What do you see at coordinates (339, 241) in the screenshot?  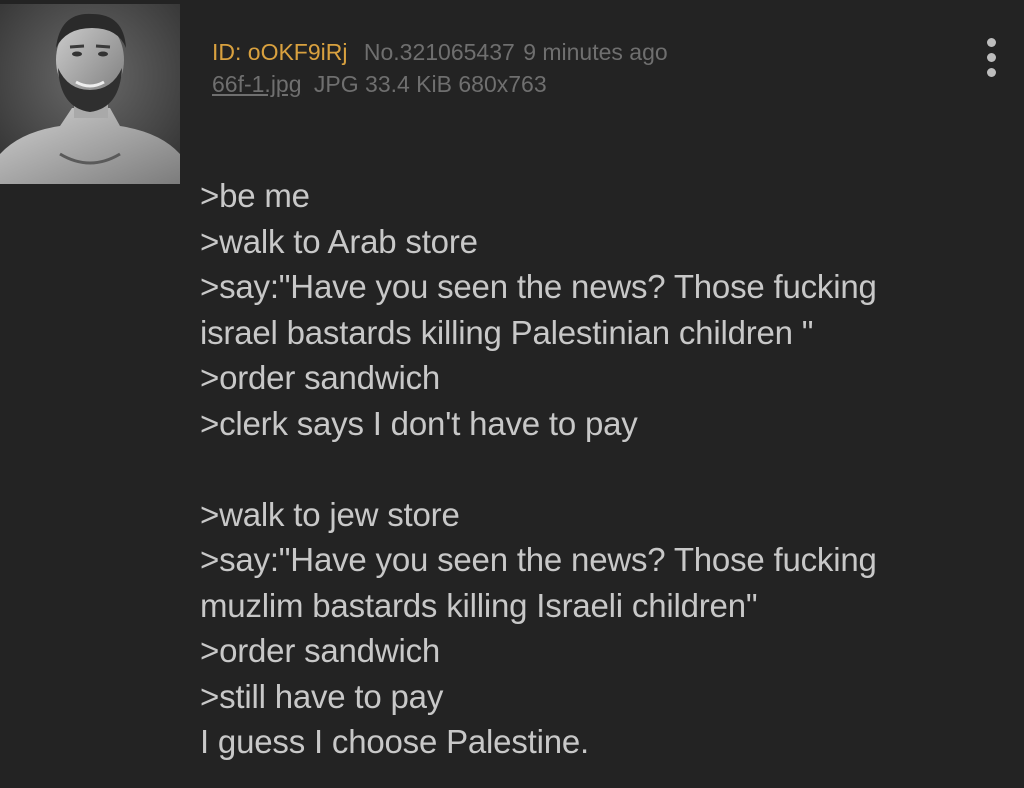 I see `post-line: >walk to Arab store` at bounding box center [339, 241].